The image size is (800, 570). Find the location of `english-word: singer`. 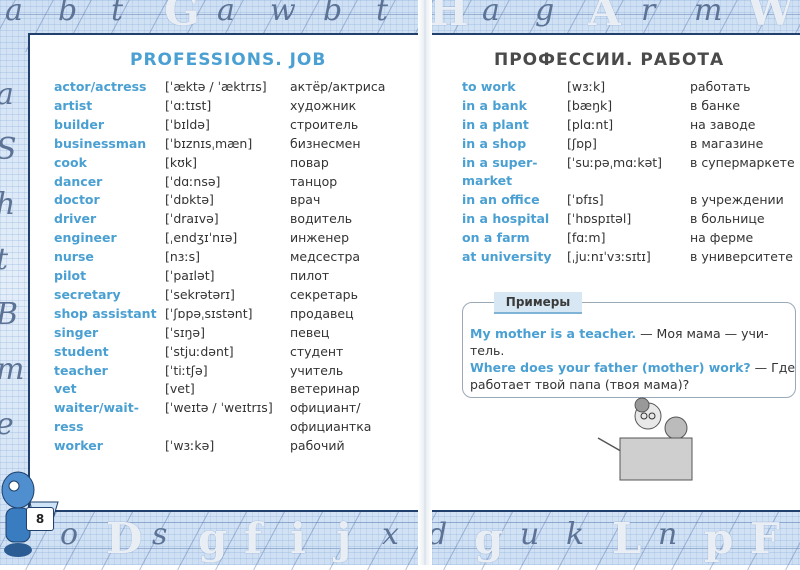

english-word: singer is located at coordinates (76, 332).